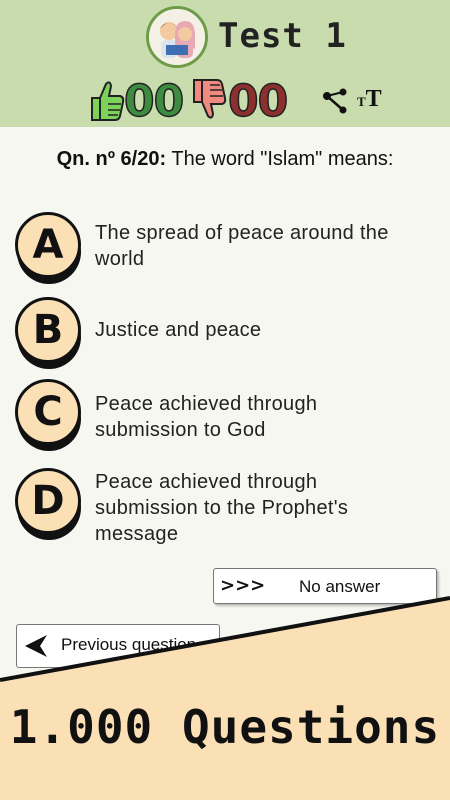 The width and height of the screenshot is (450, 800). I want to click on question-number: Qn. nº 6/20:, so click(111, 159).